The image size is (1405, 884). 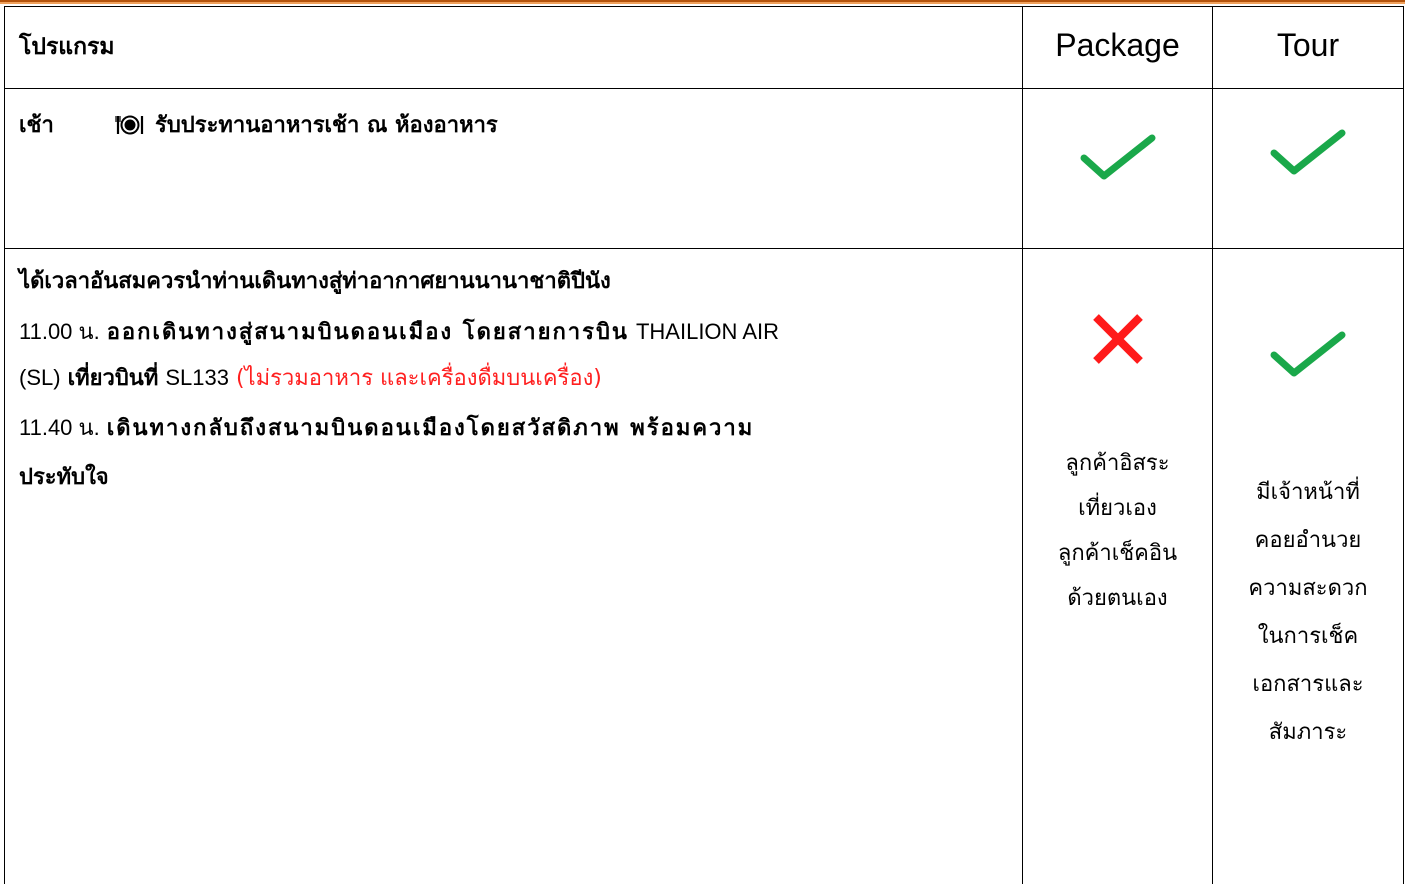 What do you see at coordinates (67, 47) in the screenshot?
I see `program-header: โปรแกรม` at bounding box center [67, 47].